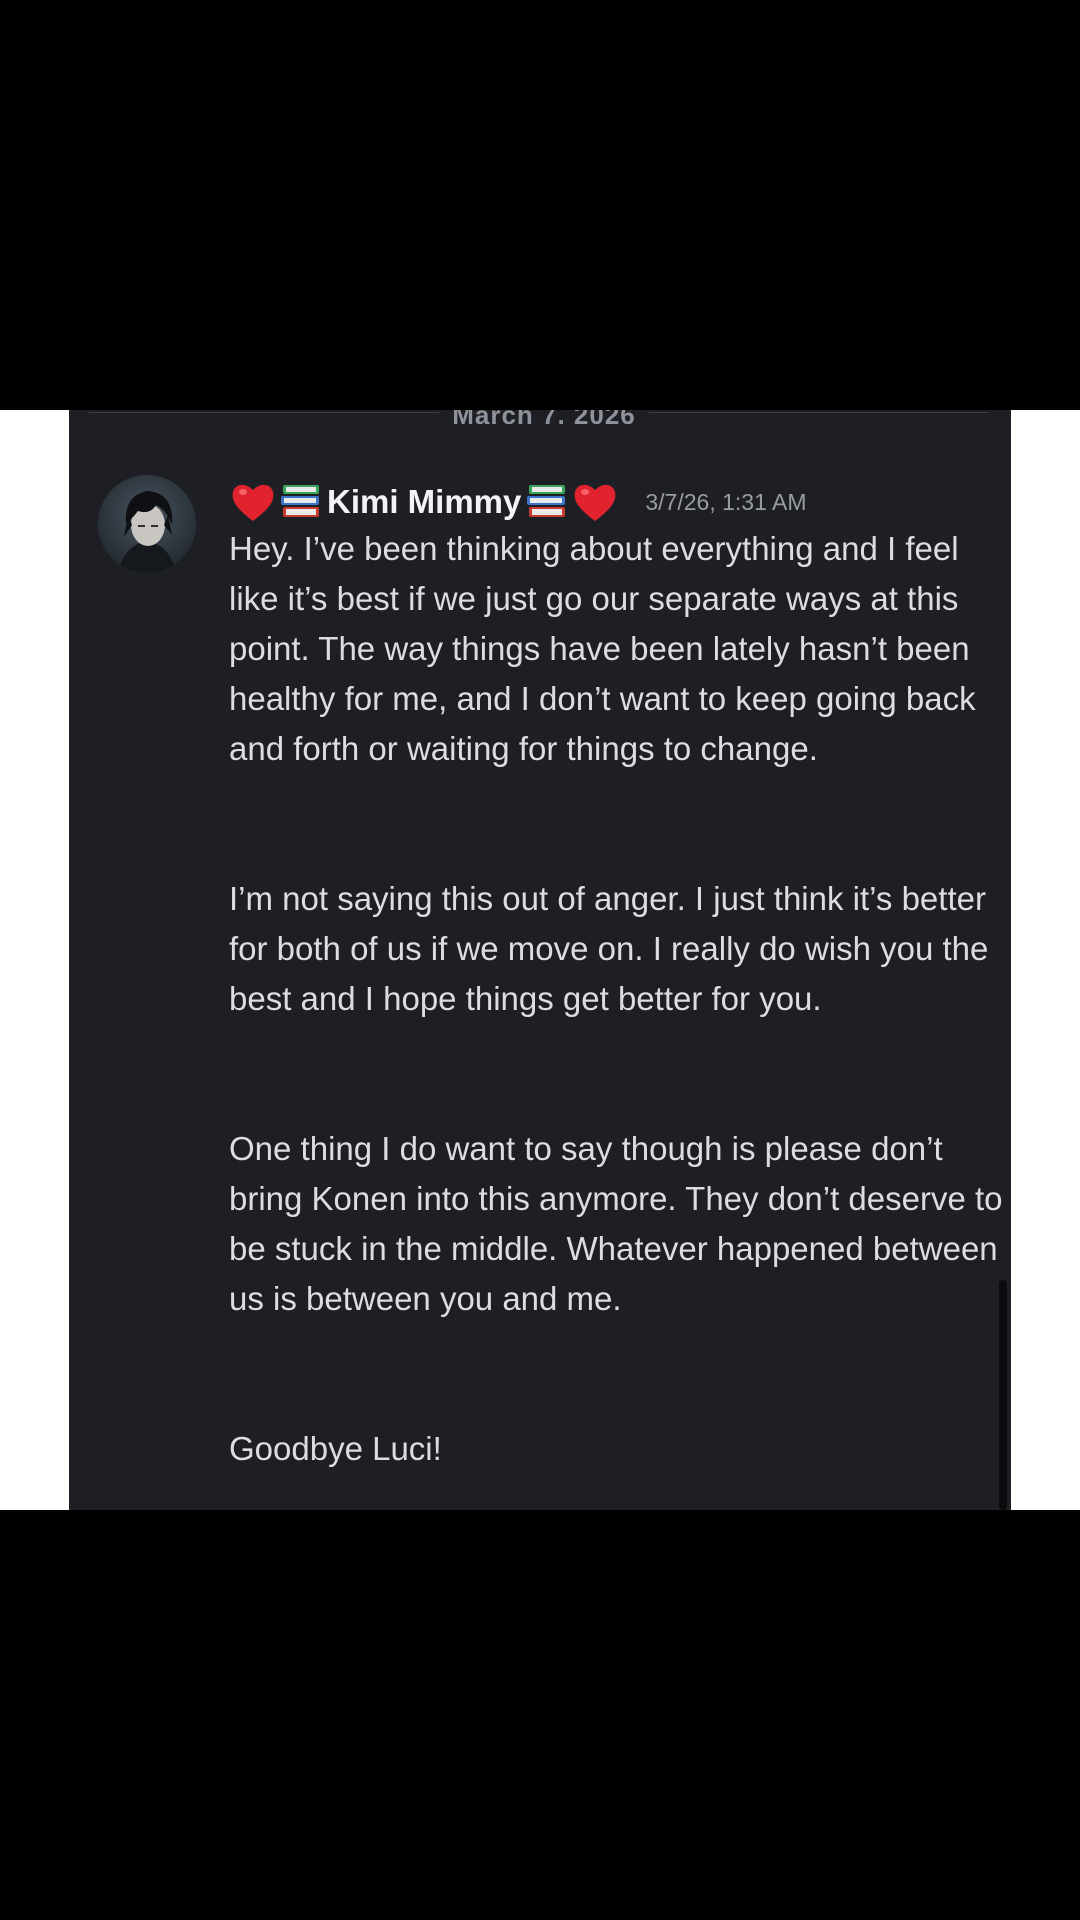 This screenshot has width=1080, height=1920. I want to click on scrollbar-thumb, so click(1003, 1395).